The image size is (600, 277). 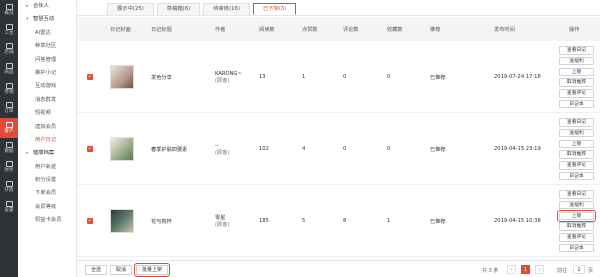 I want to click on menu-item-label: 健康档案, so click(x=44, y=153).